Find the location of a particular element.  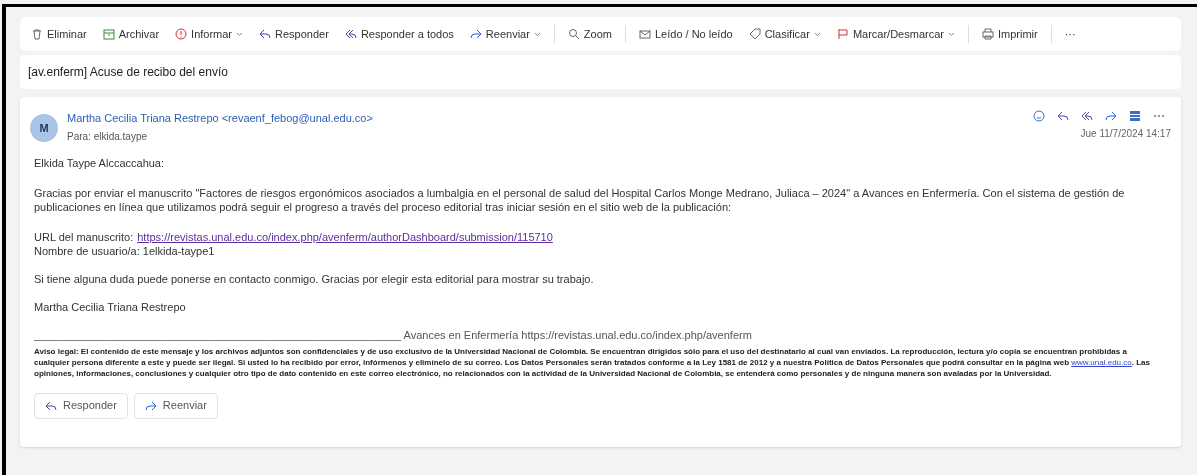

toolbar-button: ··· is located at coordinates (1070, 34).